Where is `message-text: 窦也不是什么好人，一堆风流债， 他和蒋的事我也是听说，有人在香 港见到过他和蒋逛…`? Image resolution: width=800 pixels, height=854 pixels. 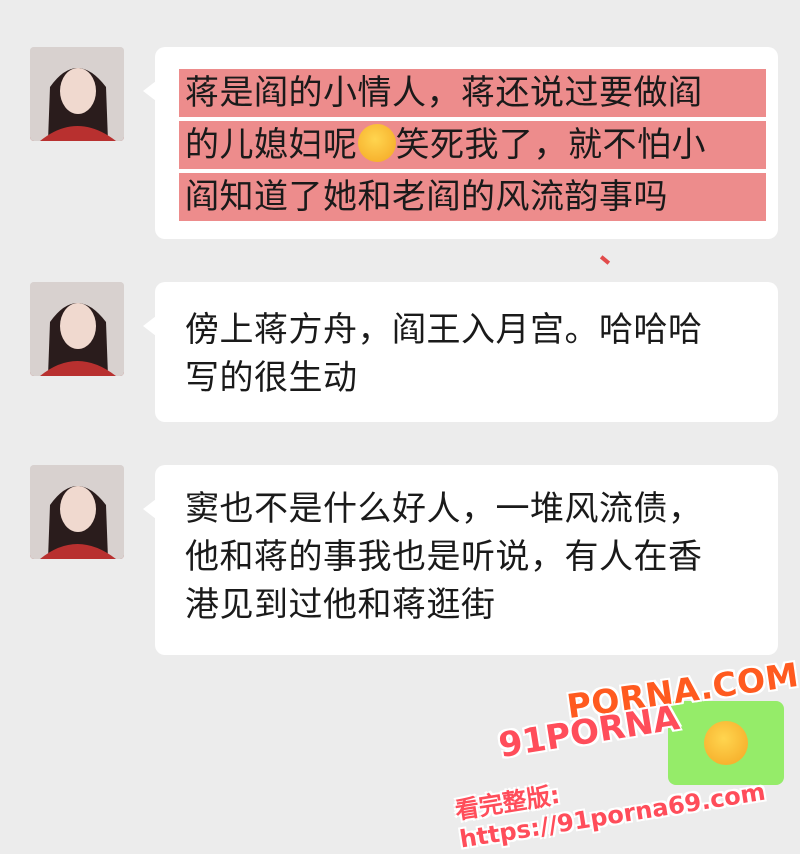 message-text: 窦也不是什么好人，一堆风流债， 他和蒋的事我也是听说，有人在香 港见到过他和蒋逛… is located at coordinates (467, 557).